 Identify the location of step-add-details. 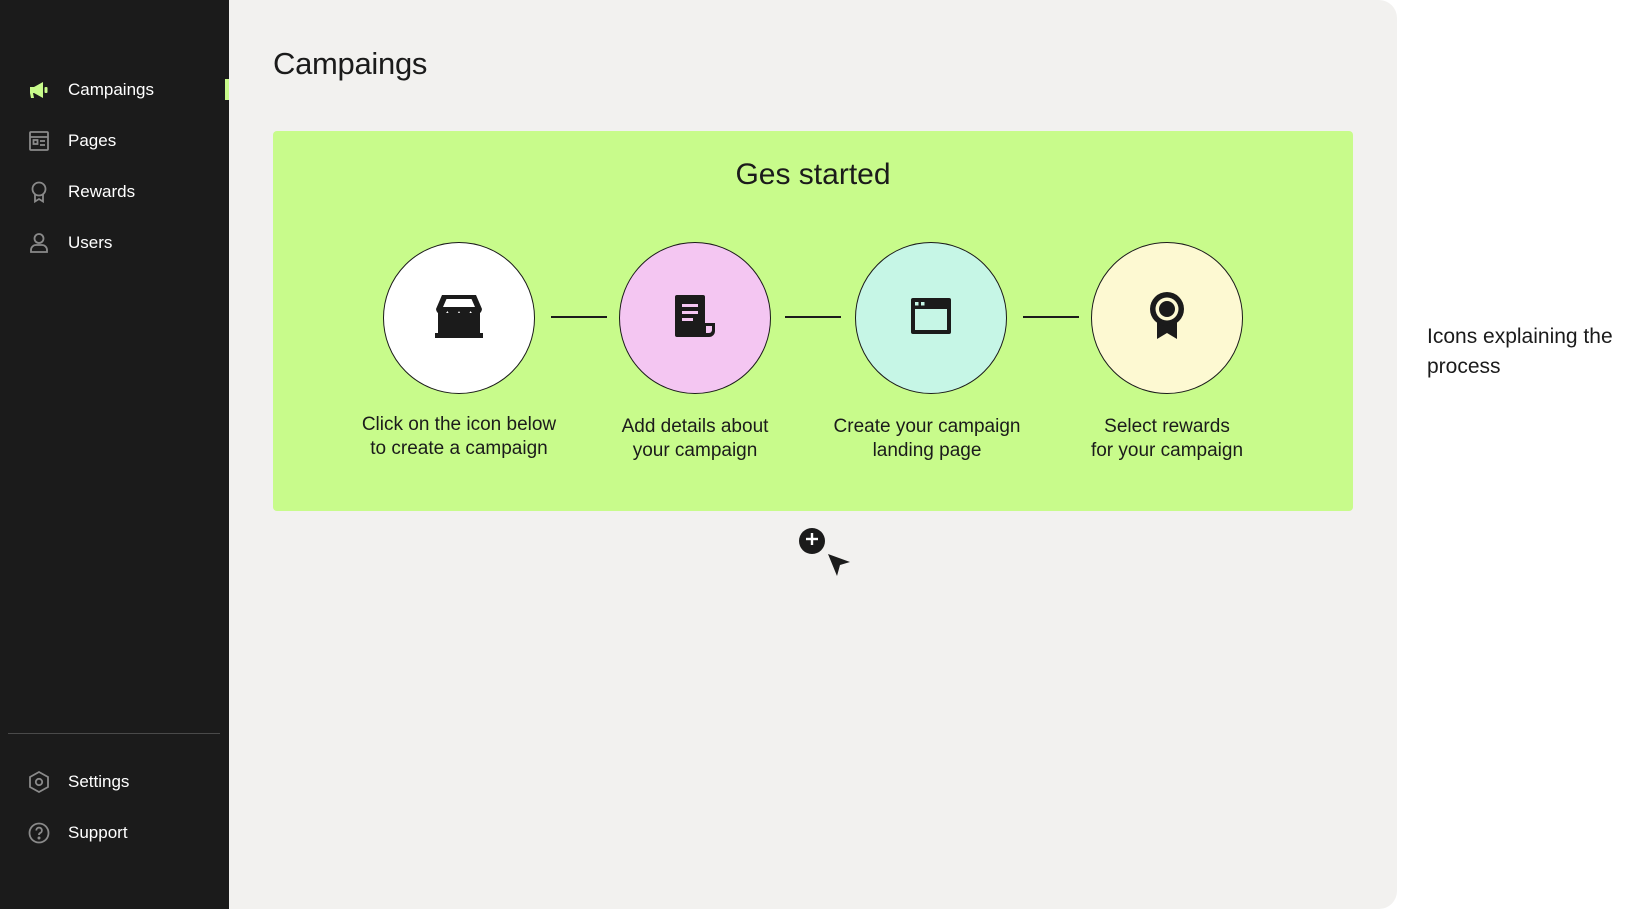
(695, 318).